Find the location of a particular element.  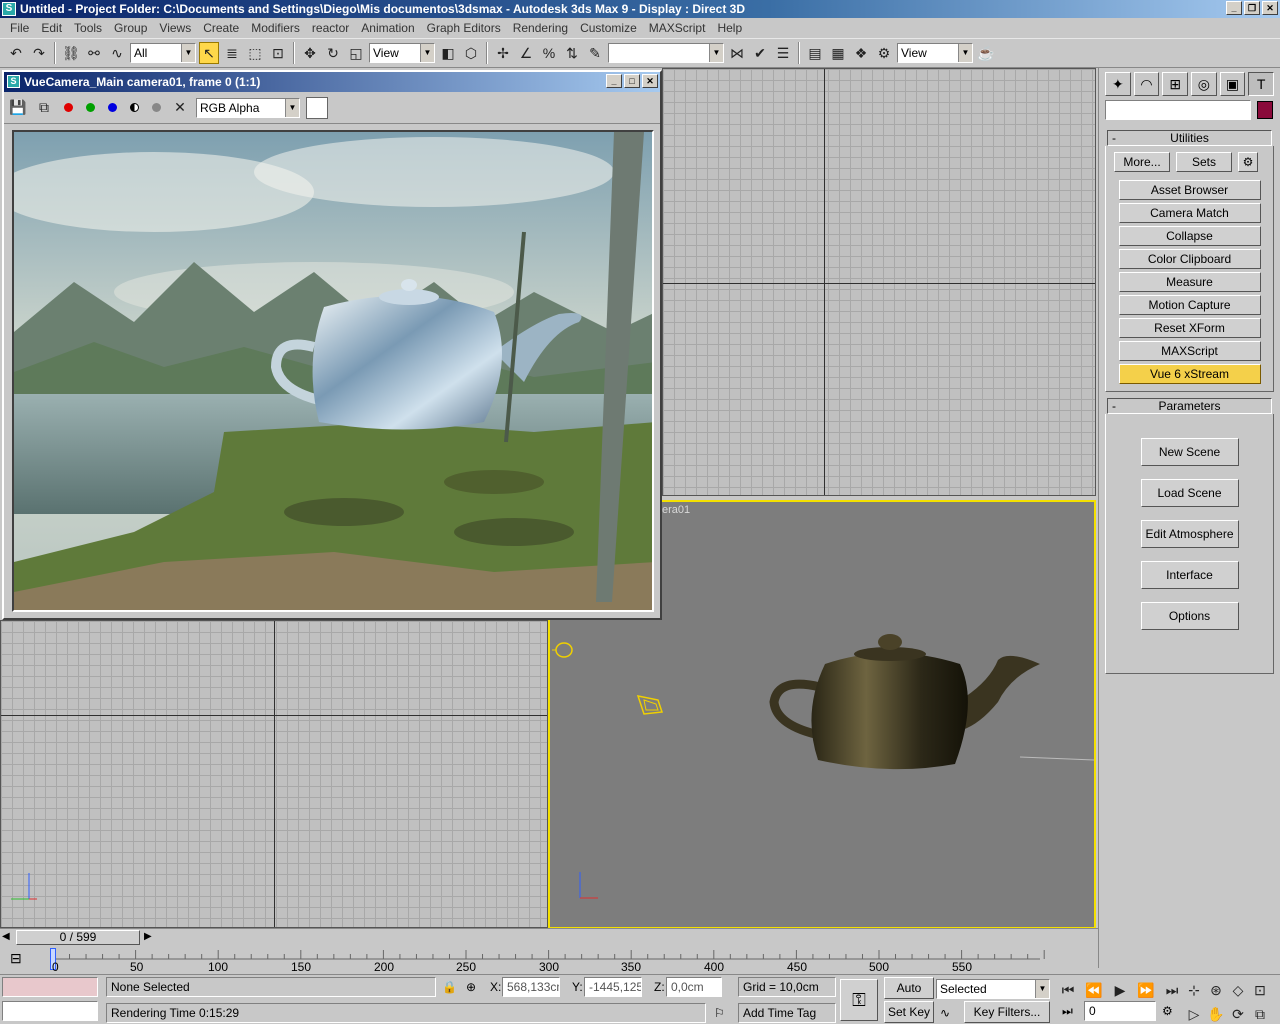

maxscript-input-mini is located at coordinates (50, 1011).